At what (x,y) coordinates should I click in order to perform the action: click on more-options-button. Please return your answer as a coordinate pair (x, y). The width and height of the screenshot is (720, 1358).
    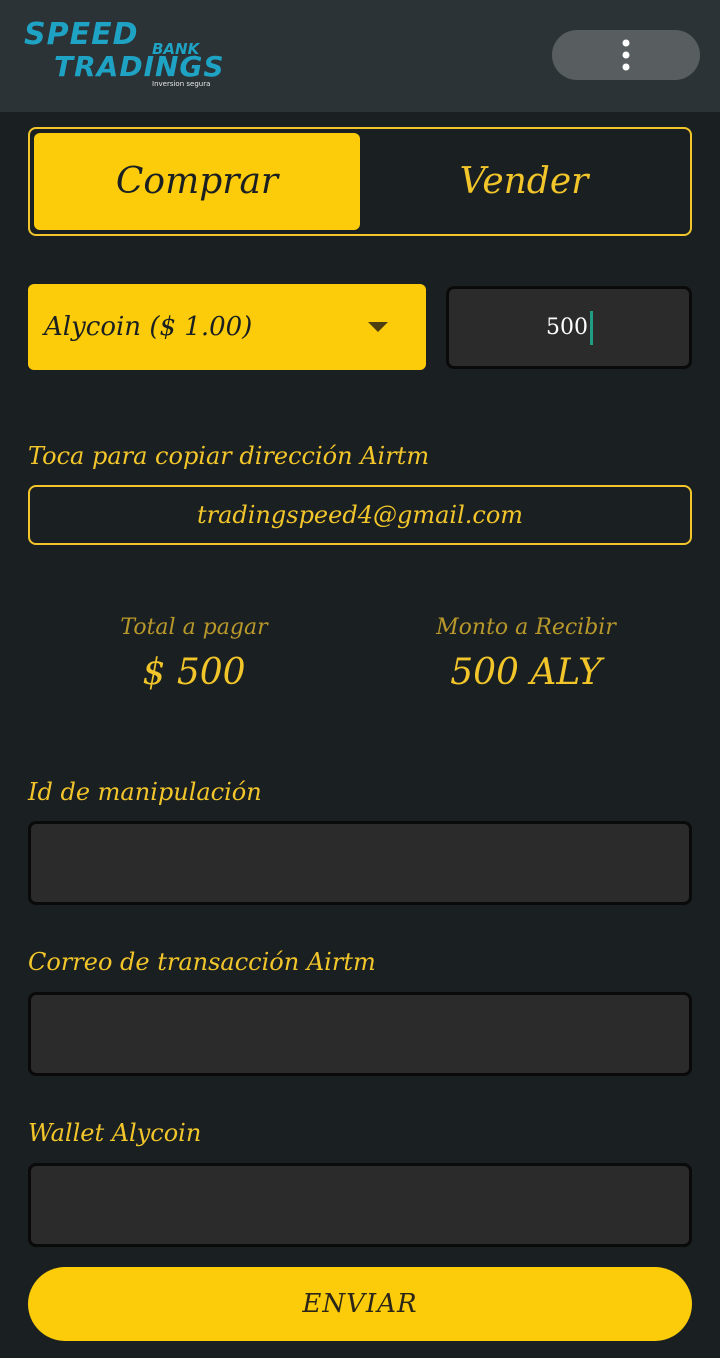
    Looking at the image, I should click on (626, 55).